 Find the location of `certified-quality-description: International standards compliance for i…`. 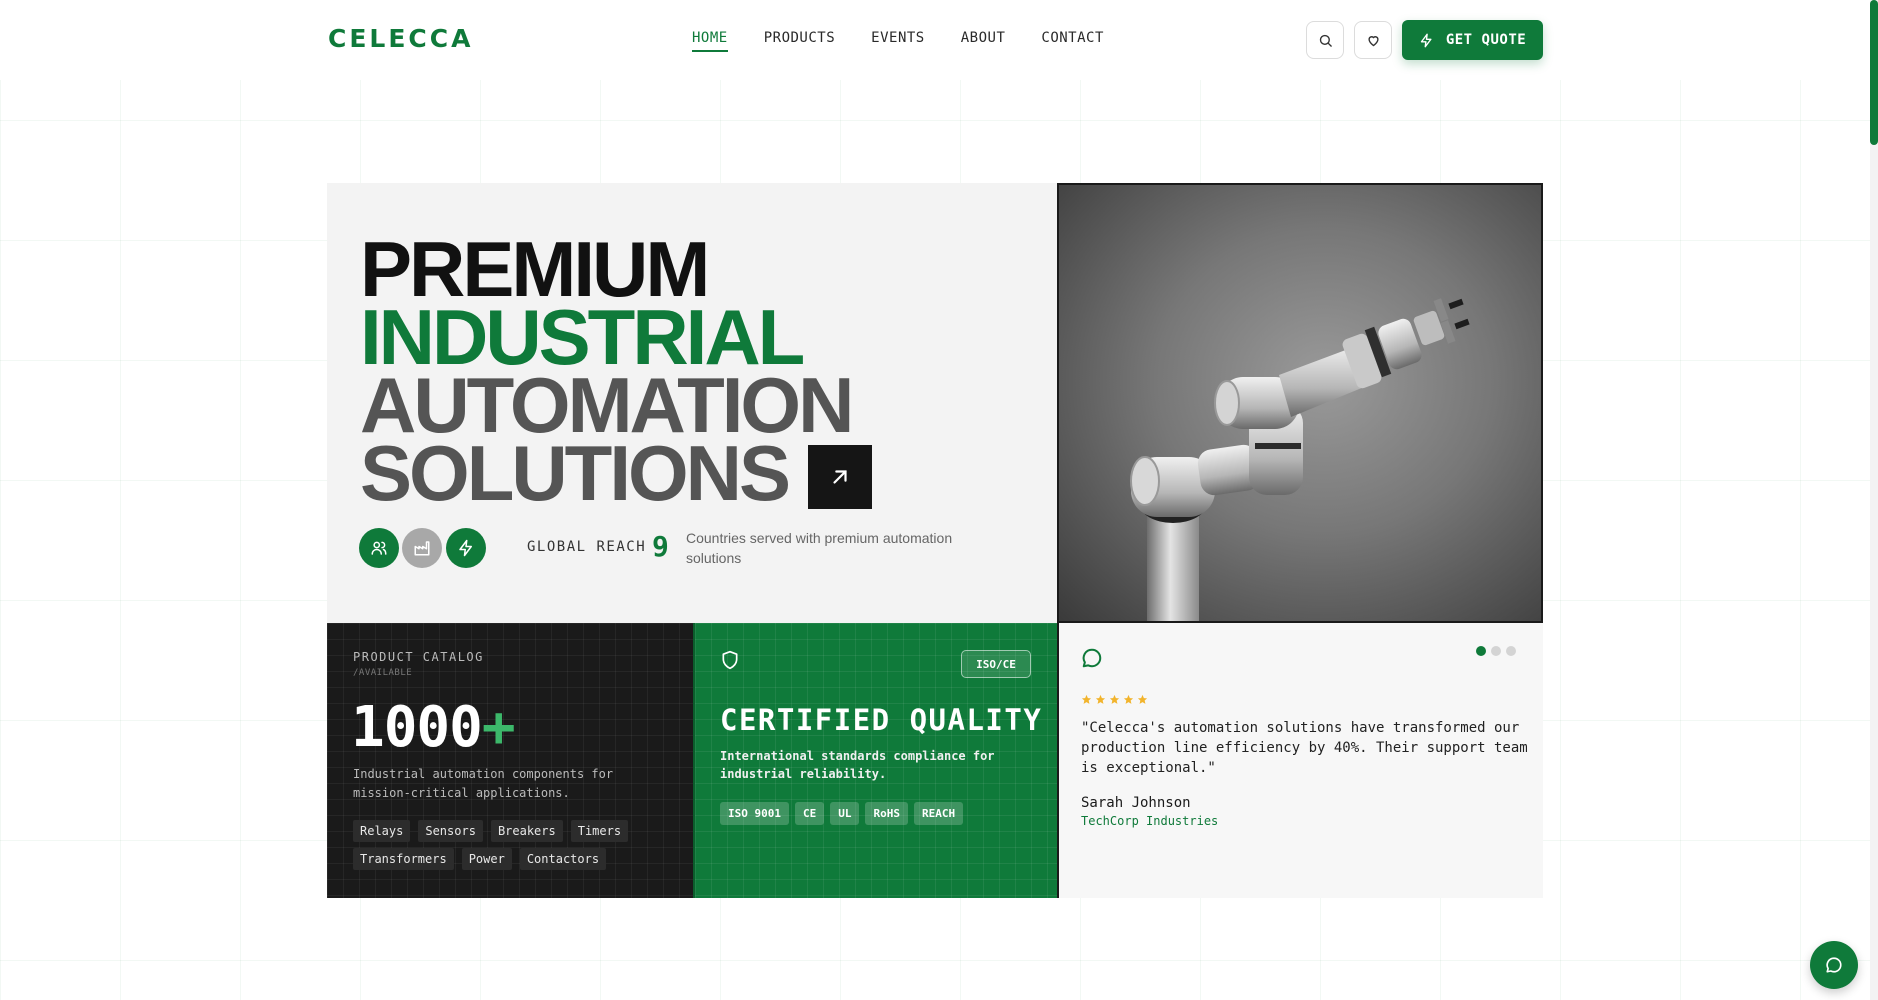

certified-quality-description: International standards compliance for i… is located at coordinates (857, 765).